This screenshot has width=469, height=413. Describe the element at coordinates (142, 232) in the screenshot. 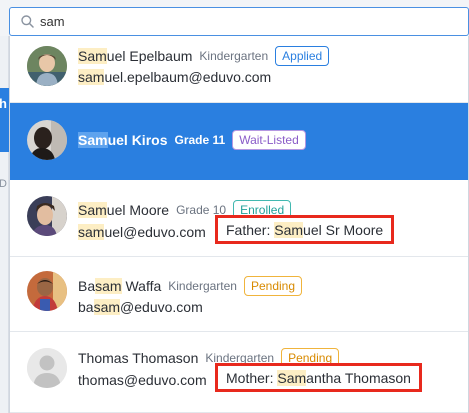

I see `result-email: samuel@eduvo.com` at that location.